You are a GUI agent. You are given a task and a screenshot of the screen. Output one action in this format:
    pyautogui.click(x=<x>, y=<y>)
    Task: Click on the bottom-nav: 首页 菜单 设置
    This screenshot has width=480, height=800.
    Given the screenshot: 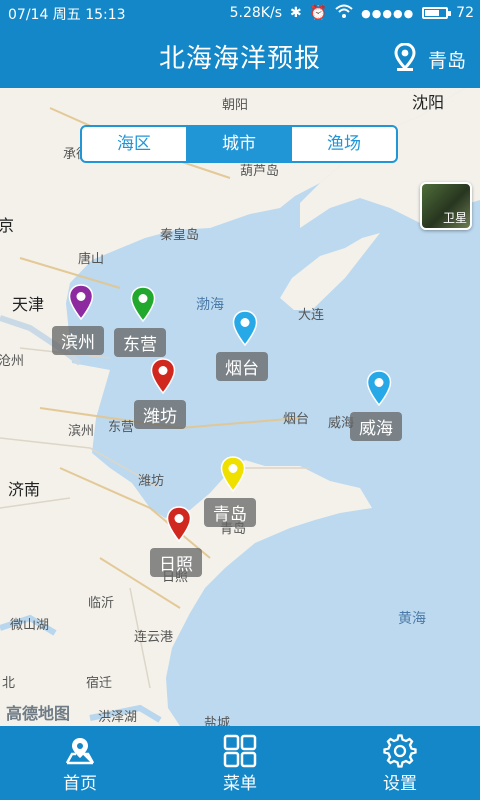 What is the action you would take?
    pyautogui.click(x=240, y=763)
    